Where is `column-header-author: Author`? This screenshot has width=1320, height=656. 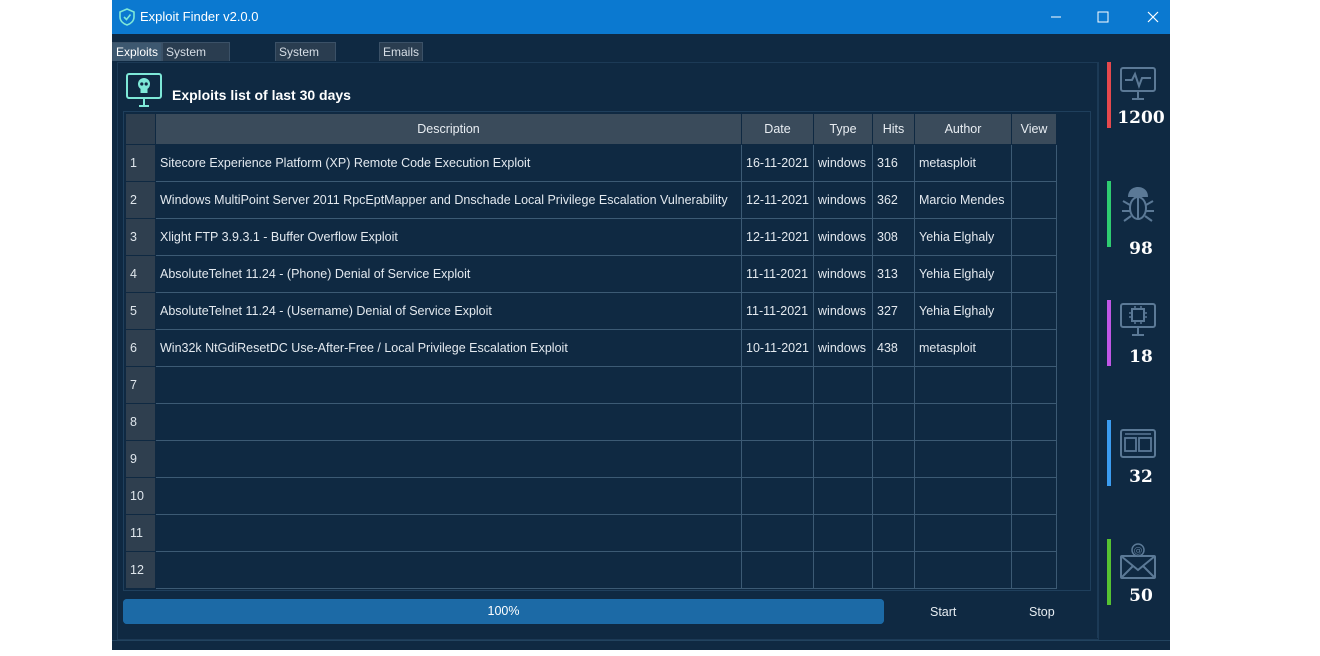
column-header-author: Author is located at coordinates (963, 129).